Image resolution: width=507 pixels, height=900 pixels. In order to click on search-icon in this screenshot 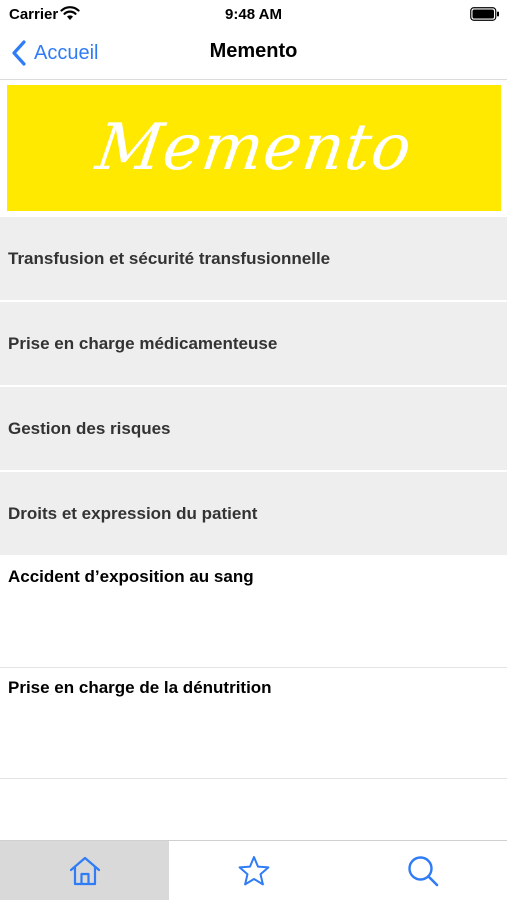, I will do `click(422, 871)`.